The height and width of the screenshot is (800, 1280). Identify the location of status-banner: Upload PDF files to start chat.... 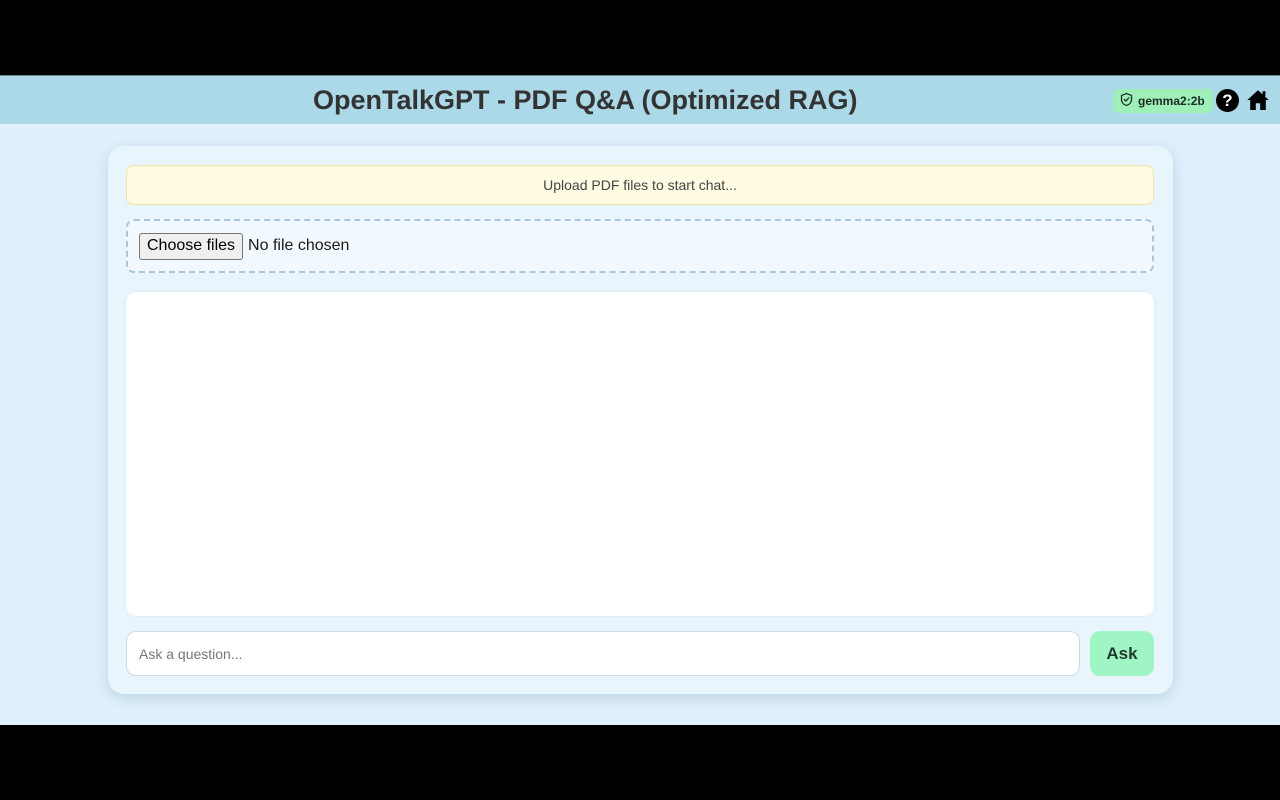
(640, 185).